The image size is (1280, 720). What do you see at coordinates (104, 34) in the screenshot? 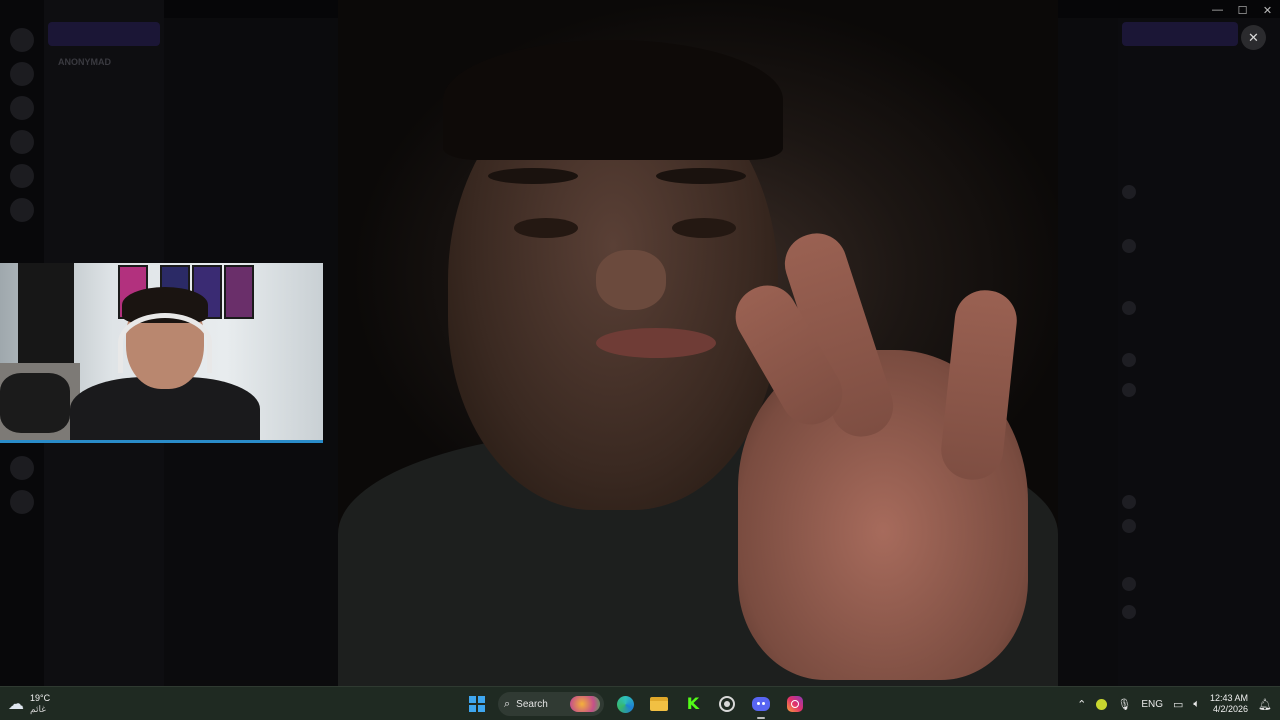
I see `server-banner-button` at bounding box center [104, 34].